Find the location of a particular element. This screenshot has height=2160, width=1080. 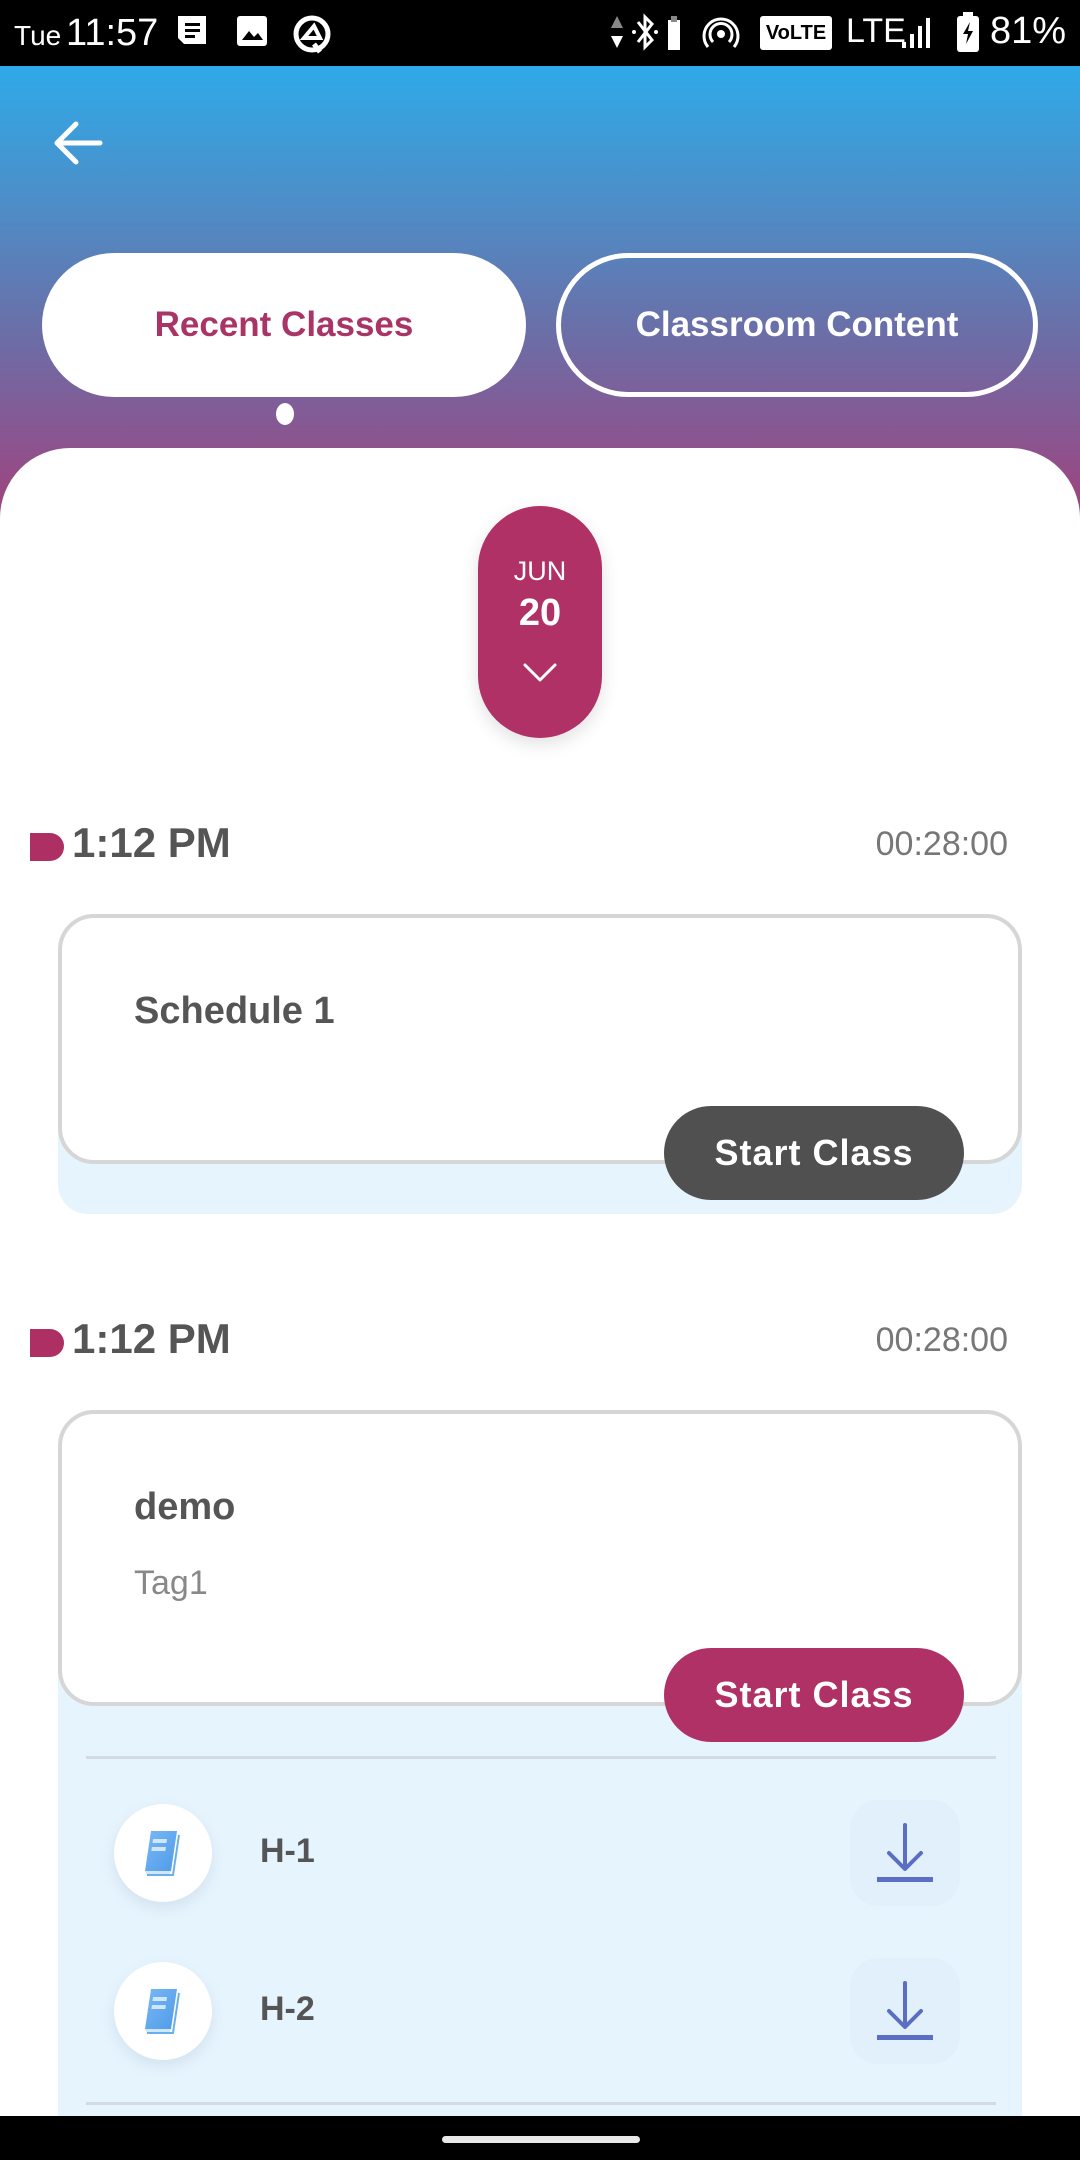

home-gesture-handle is located at coordinates (541, 2139).